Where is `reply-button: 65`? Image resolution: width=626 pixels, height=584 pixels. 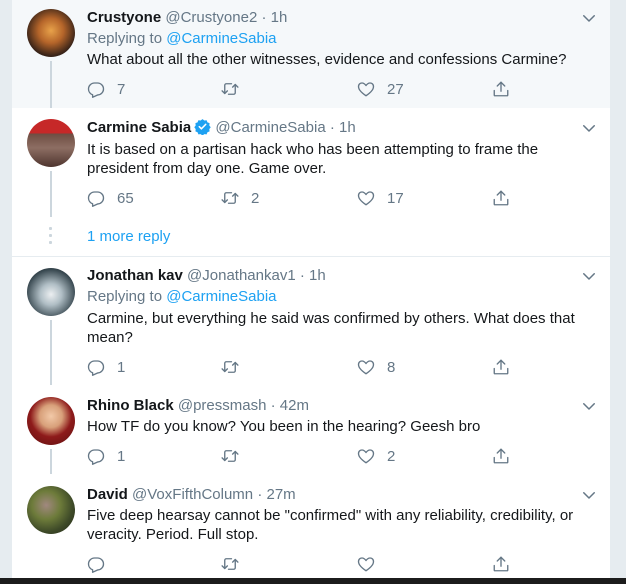
reply-button: 65 is located at coordinates (110, 198).